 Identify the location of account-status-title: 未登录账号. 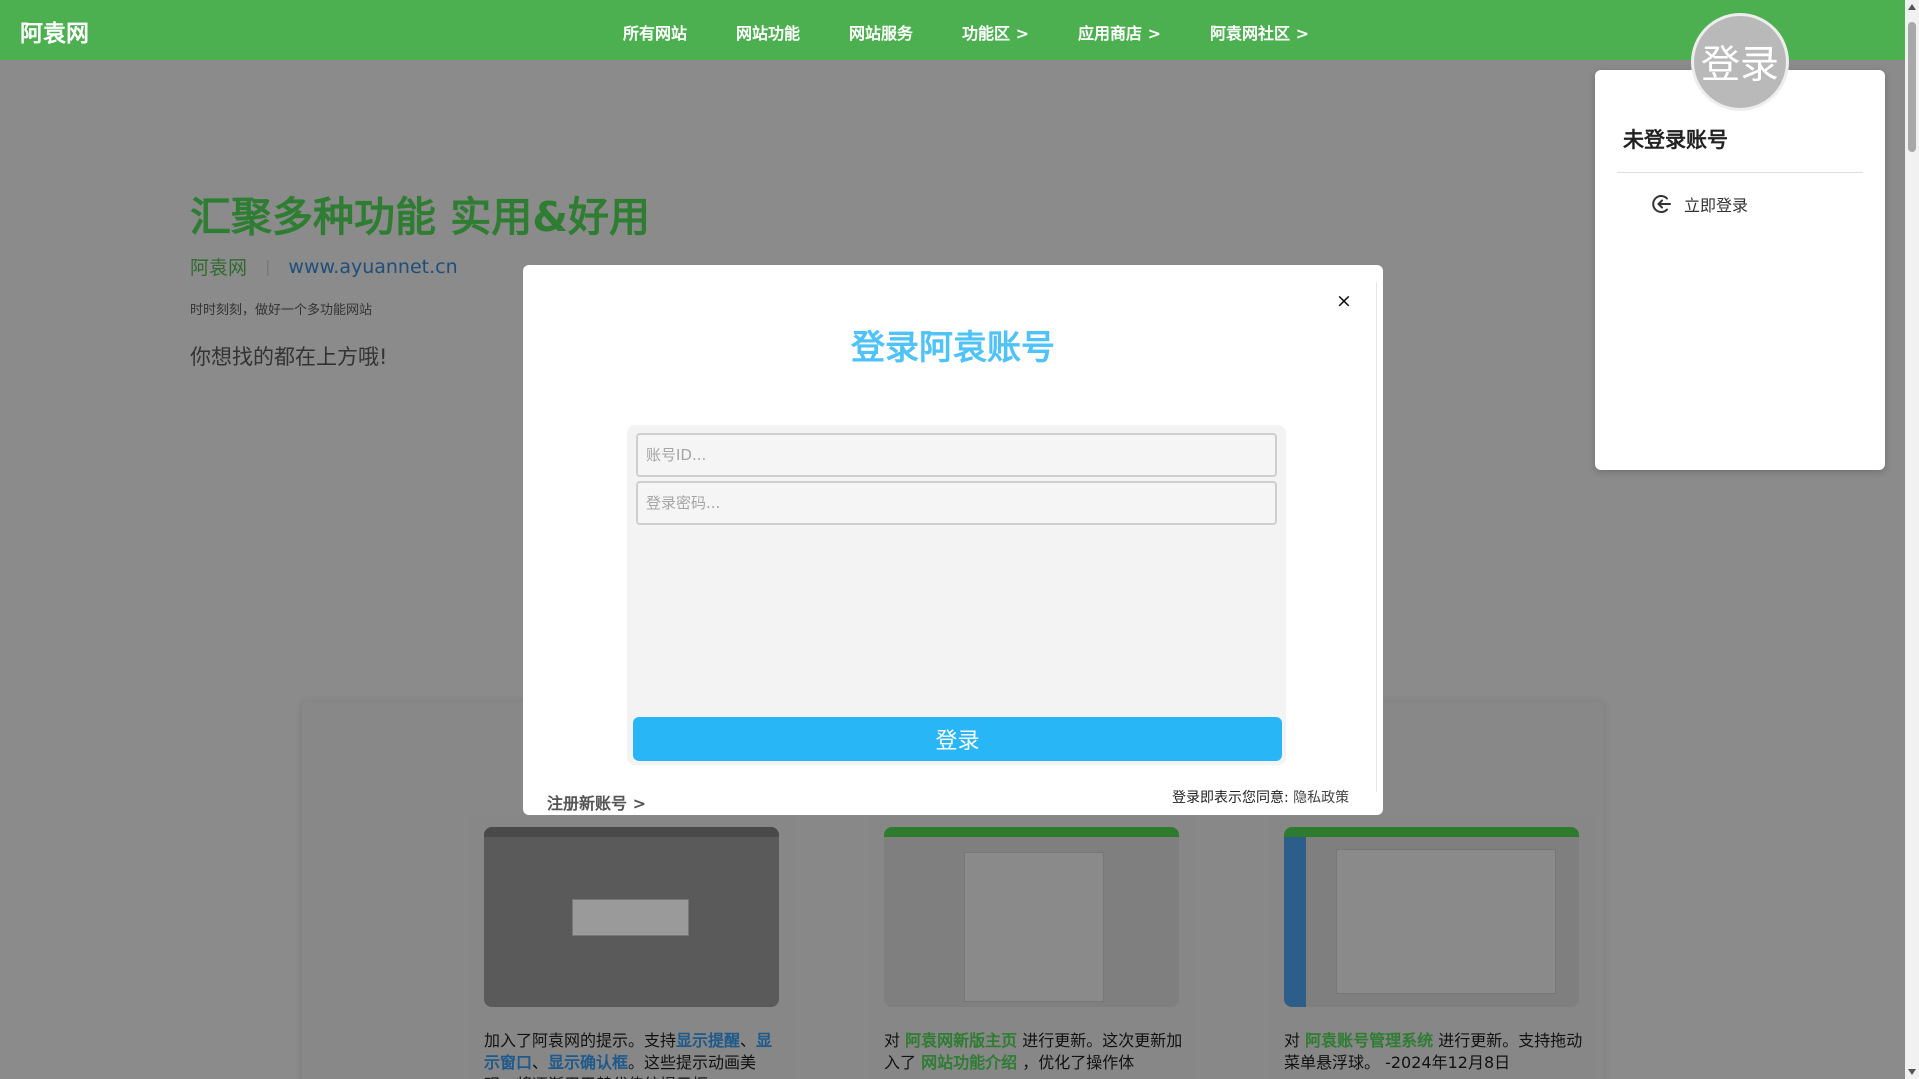
(1675, 140).